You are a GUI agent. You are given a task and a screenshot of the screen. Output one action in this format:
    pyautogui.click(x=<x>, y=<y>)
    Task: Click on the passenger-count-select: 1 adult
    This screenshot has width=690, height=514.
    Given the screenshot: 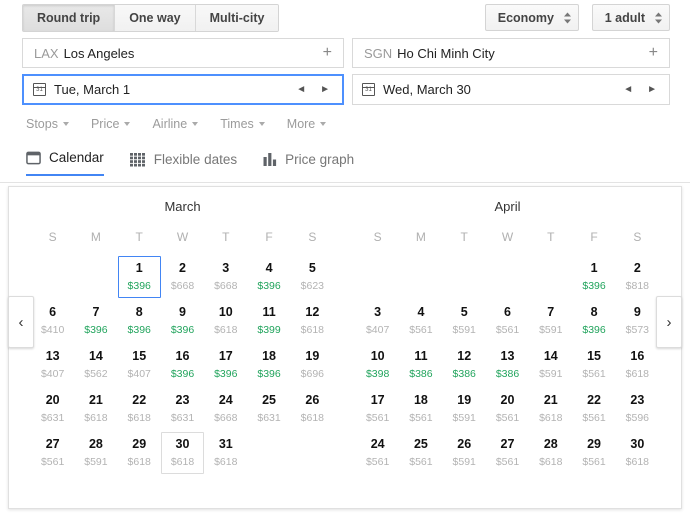 What is the action you would take?
    pyautogui.click(x=630, y=17)
    